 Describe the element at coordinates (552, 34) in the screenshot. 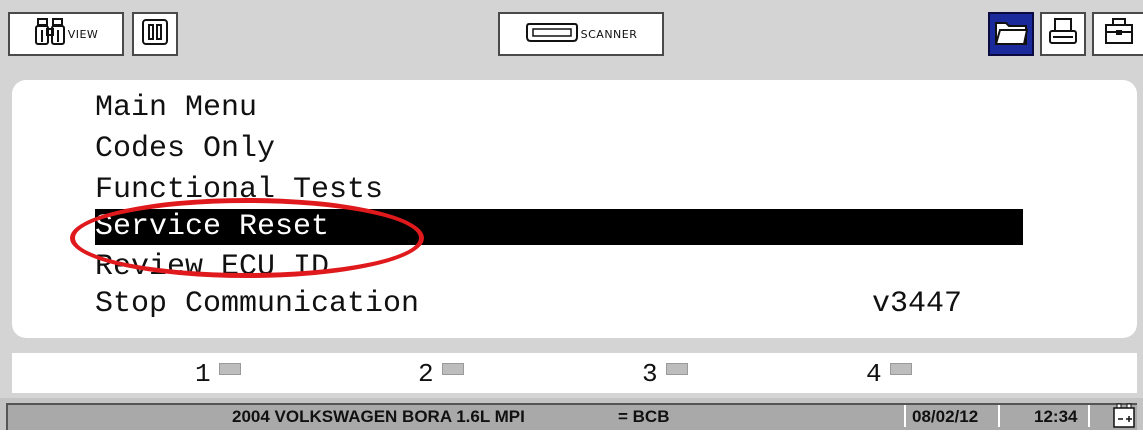

I see `scanner-icon` at that location.